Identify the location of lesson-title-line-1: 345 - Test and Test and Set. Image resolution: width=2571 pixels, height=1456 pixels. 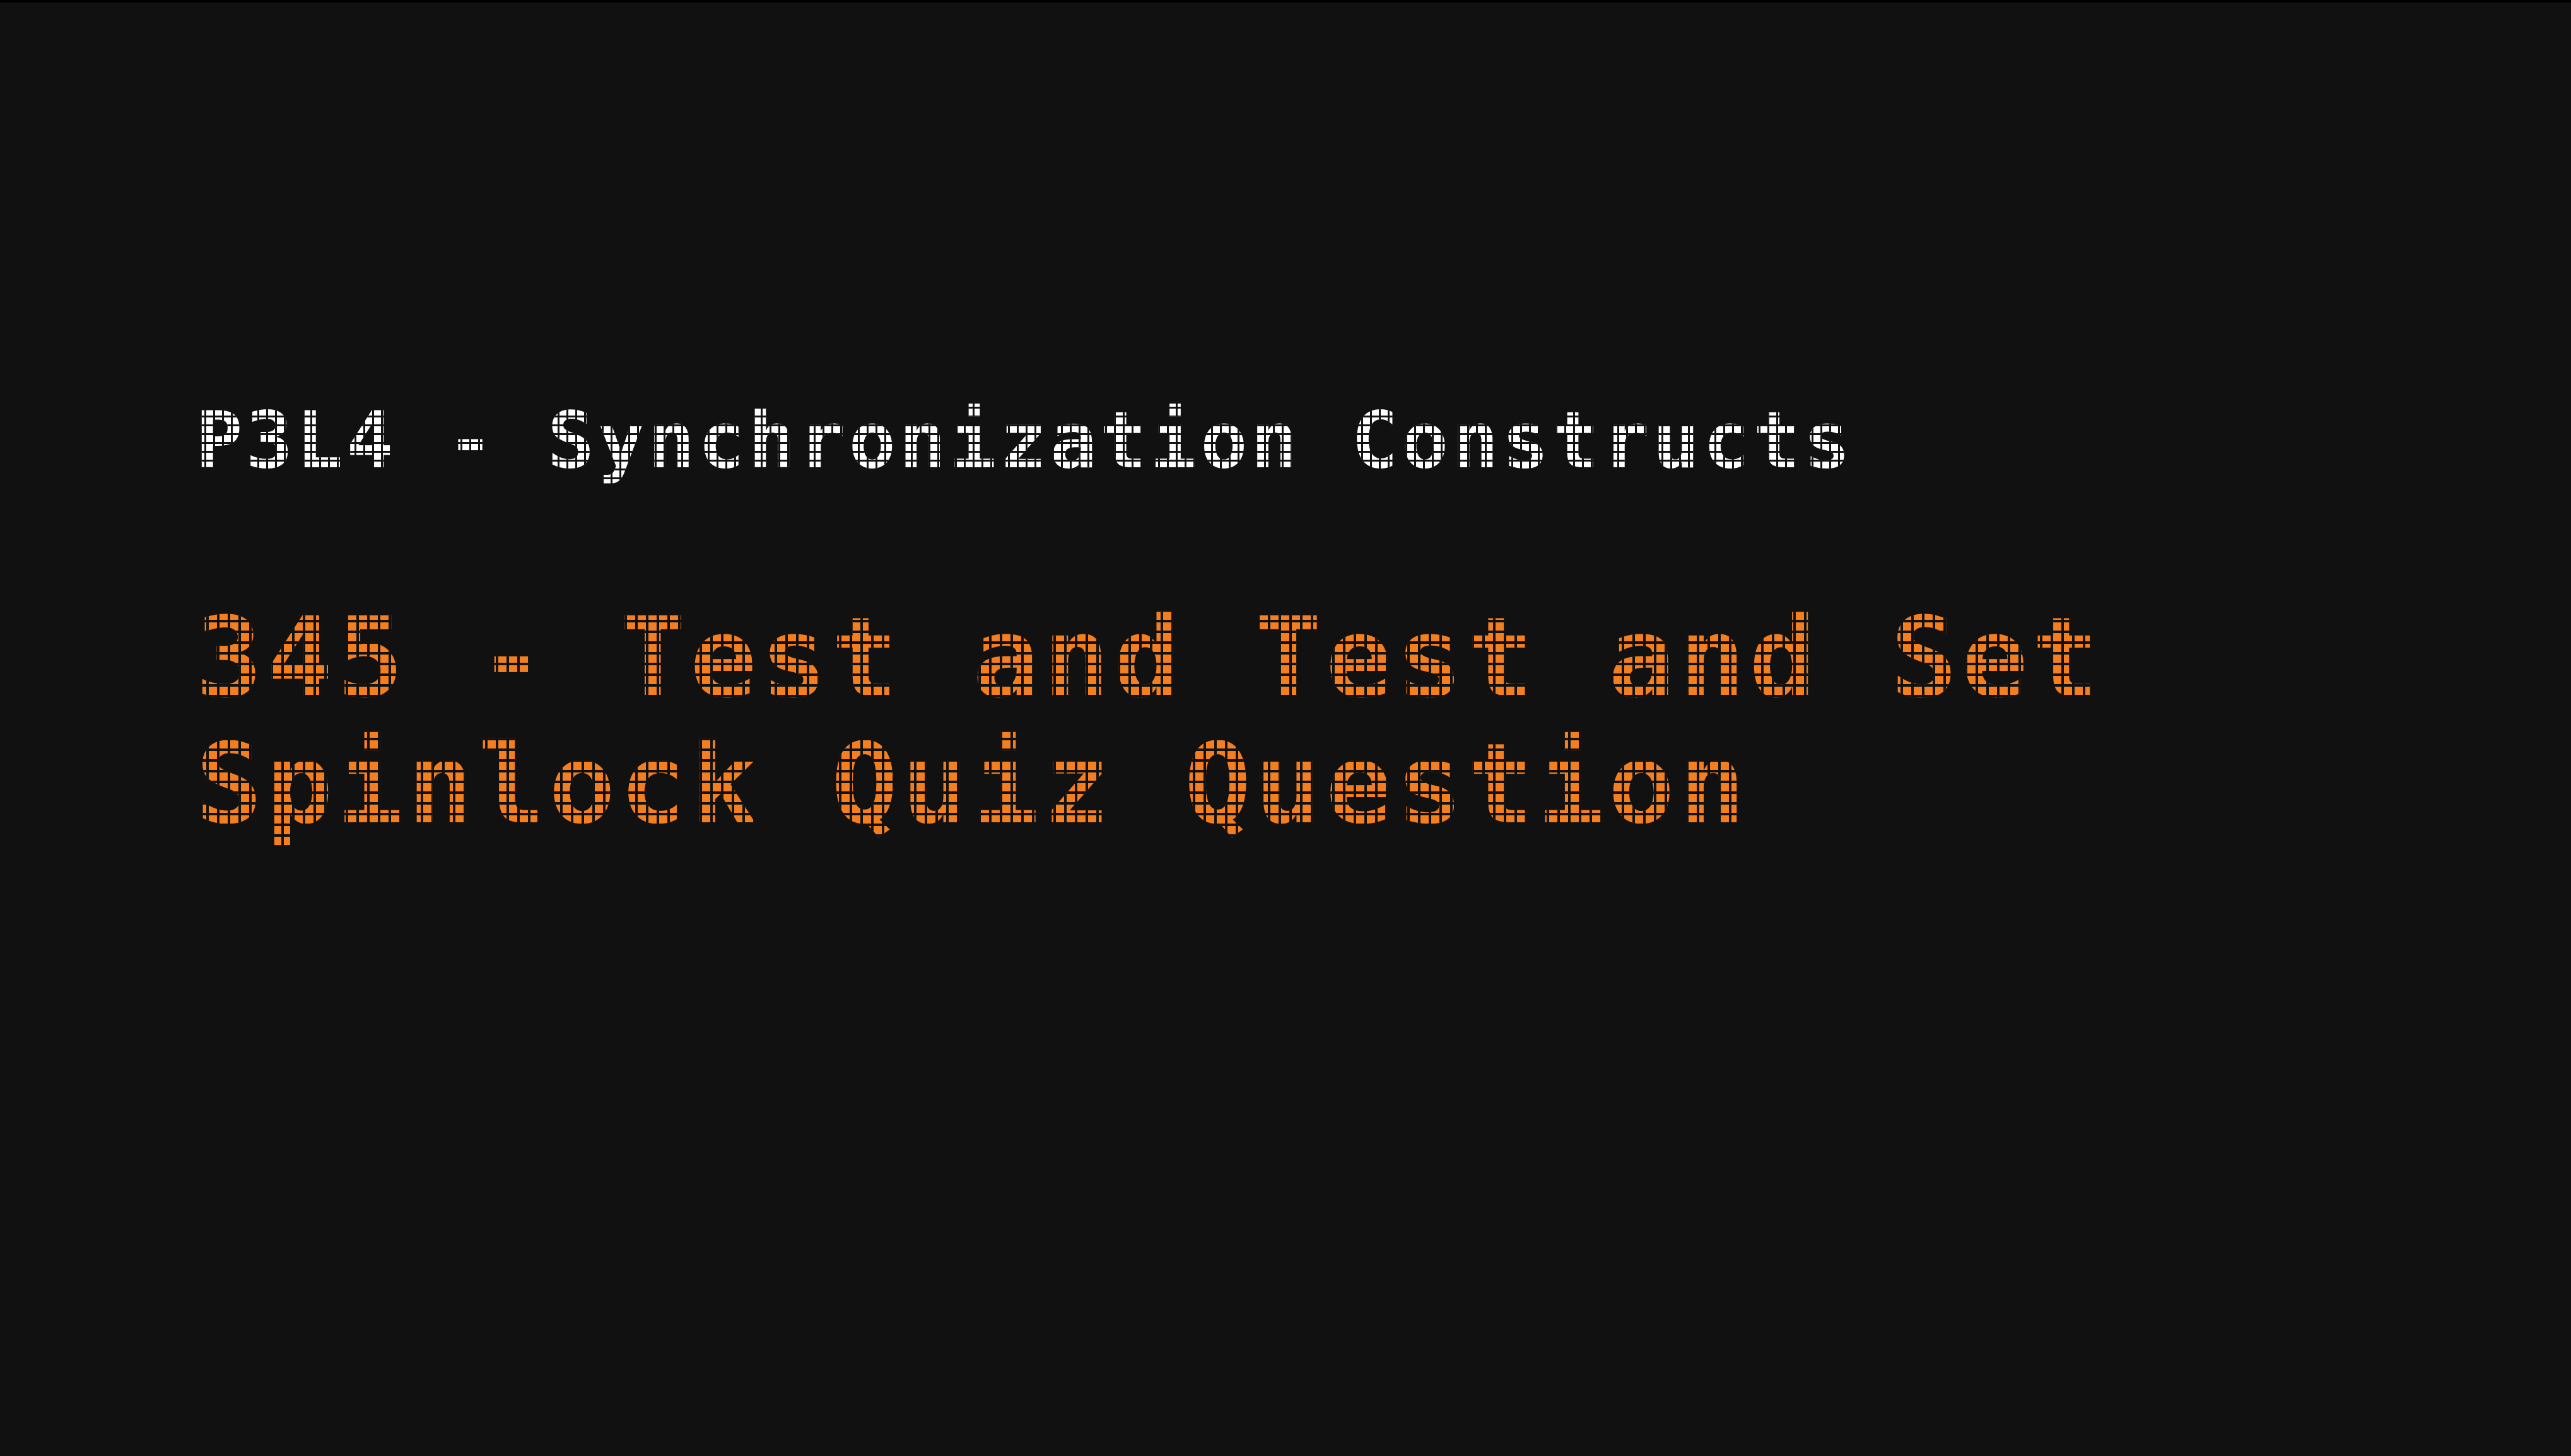
(1149, 658).